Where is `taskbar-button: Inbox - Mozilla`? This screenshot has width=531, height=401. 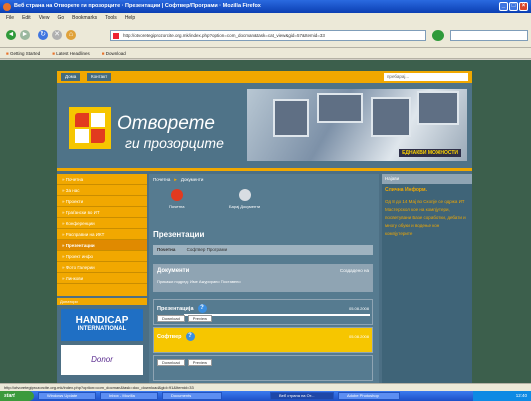 taskbar-button: Inbox - Mozilla is located at coordinates (129, 396).